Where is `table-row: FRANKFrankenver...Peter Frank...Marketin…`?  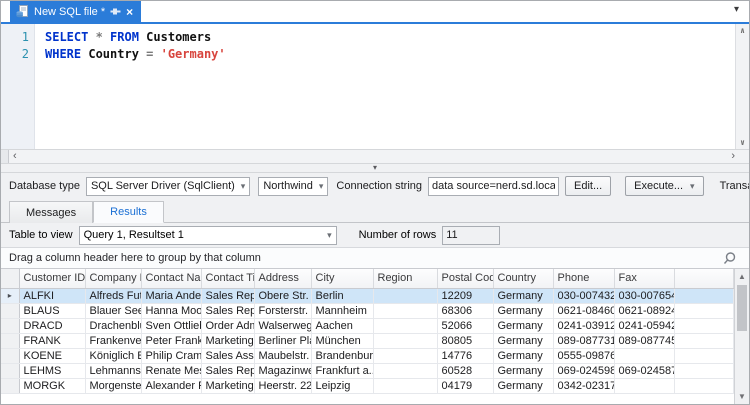 table-row: FRANKFrankenver...Peter Frank...Marketin… is located at coordinates (367, 341).